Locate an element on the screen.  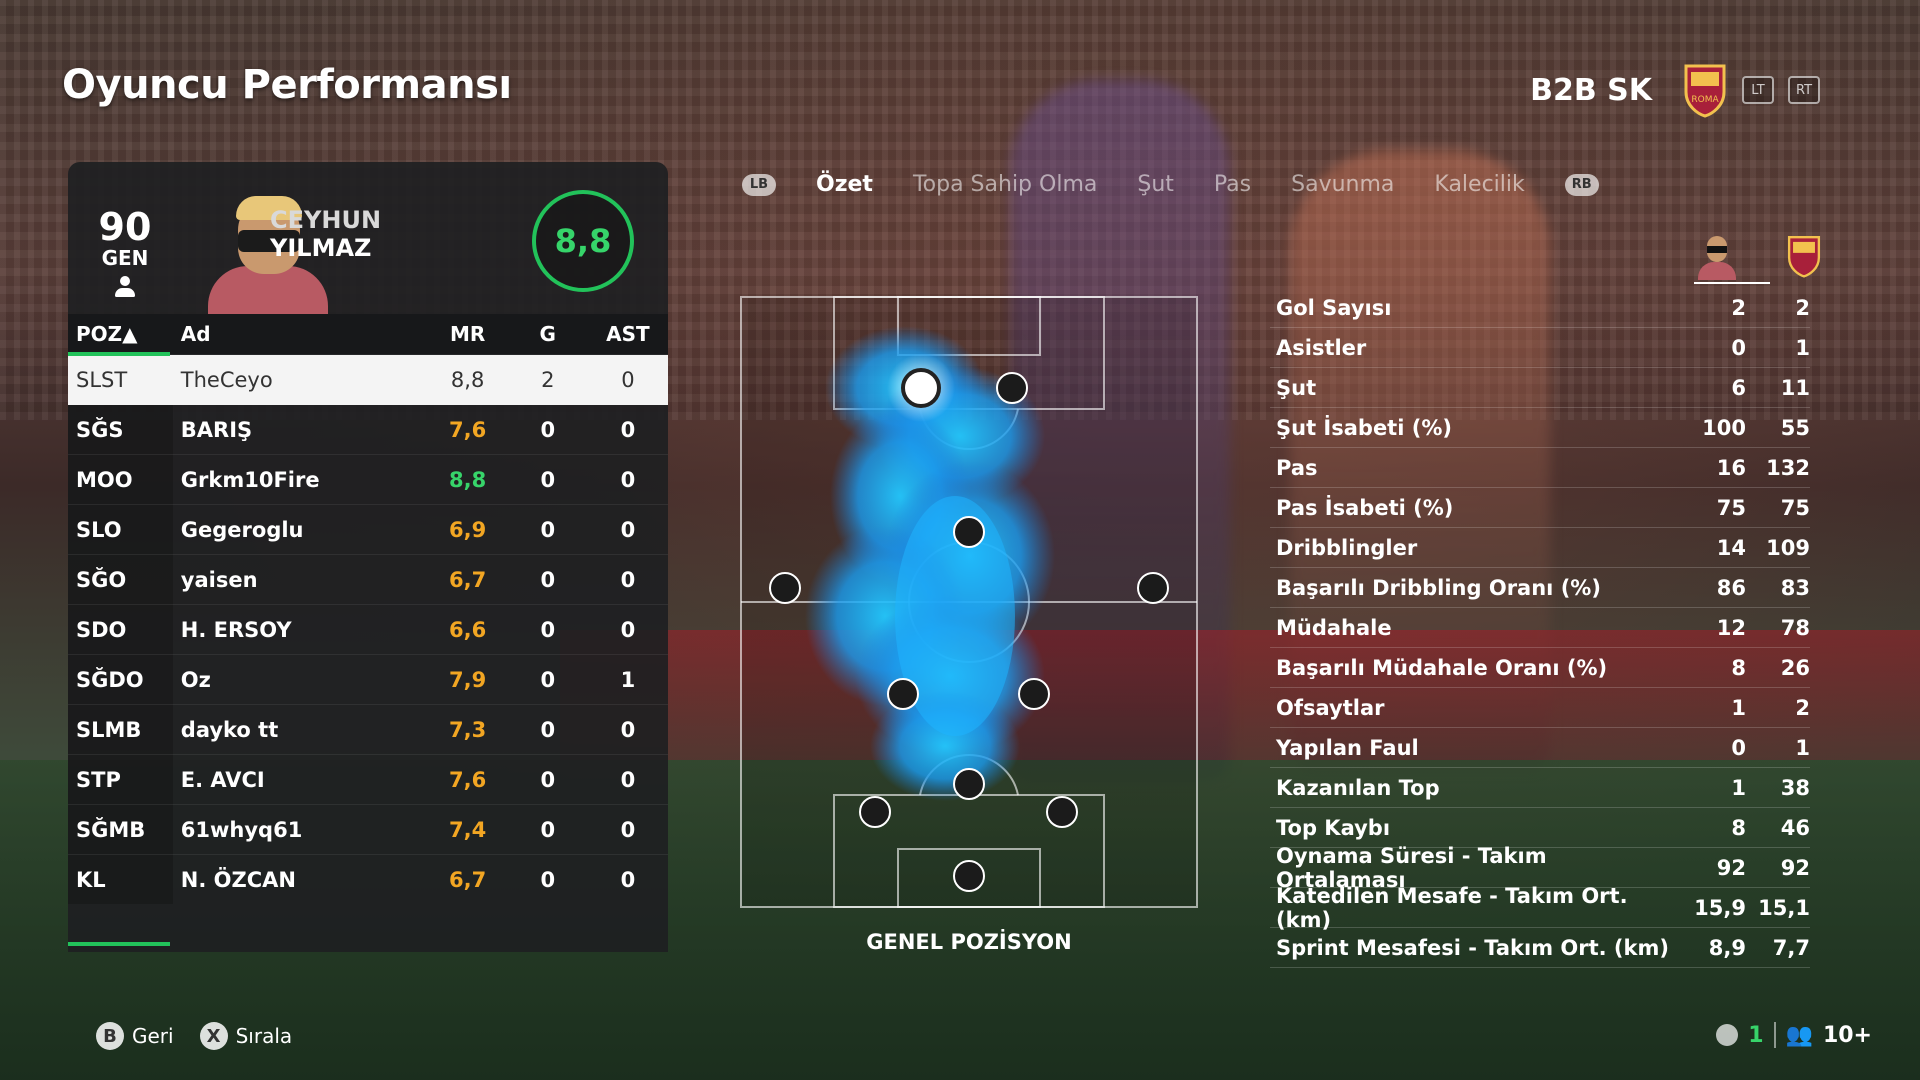
stat-player-value: 1 is located at coordinates (1738, 787).